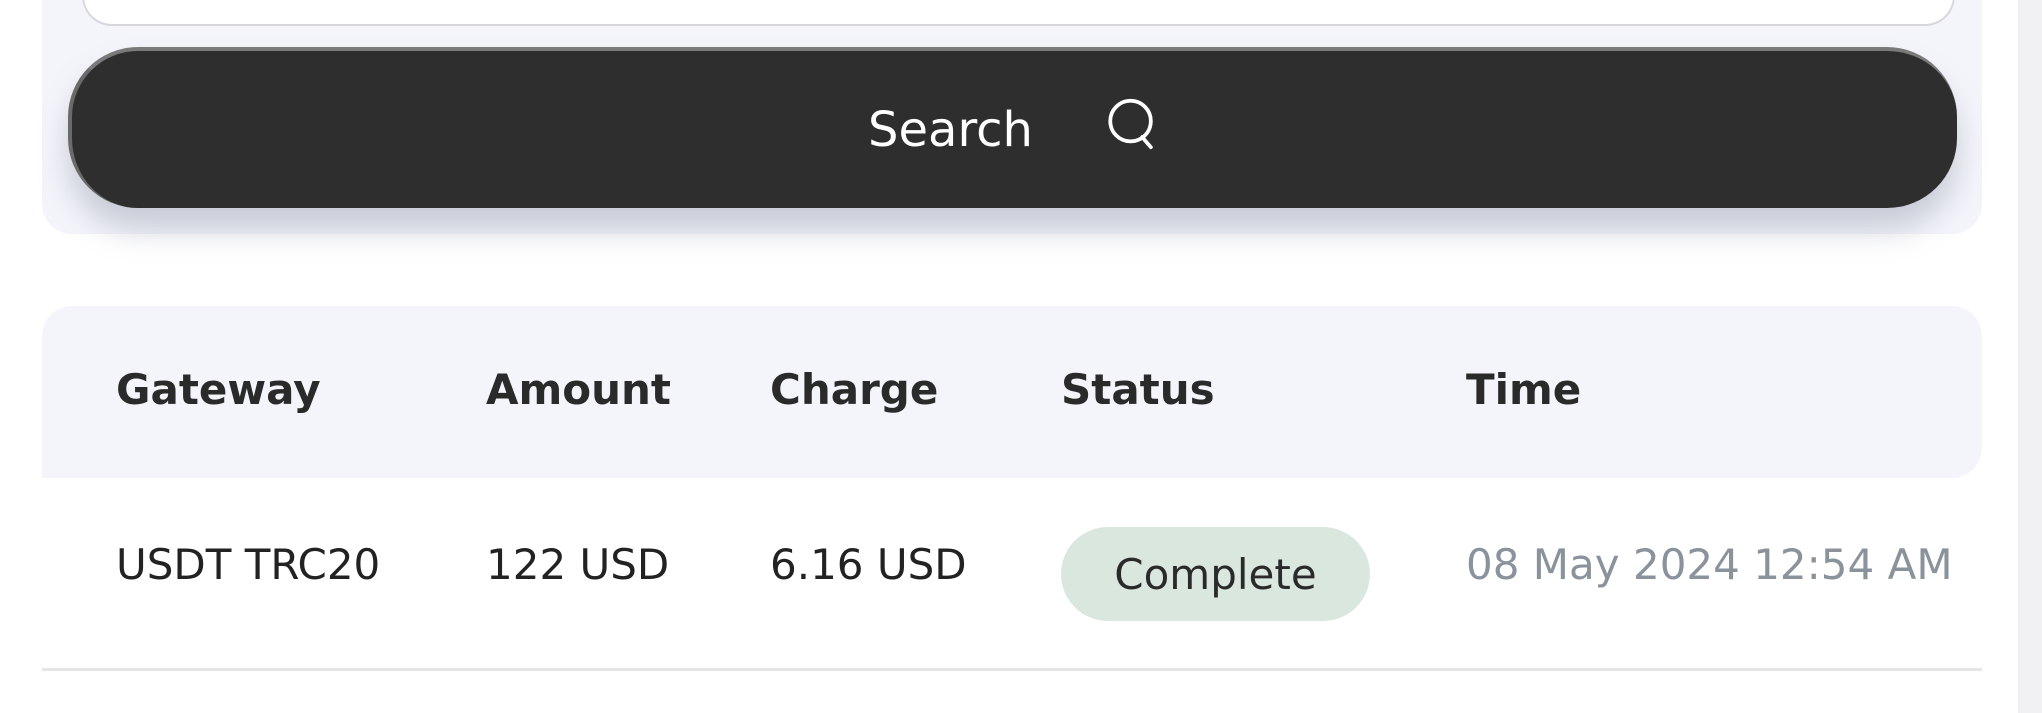 The image size is (2042, 713). Describe the element at coordinates (1012, 669) in the screenshot. I see `row-divider` at that location.